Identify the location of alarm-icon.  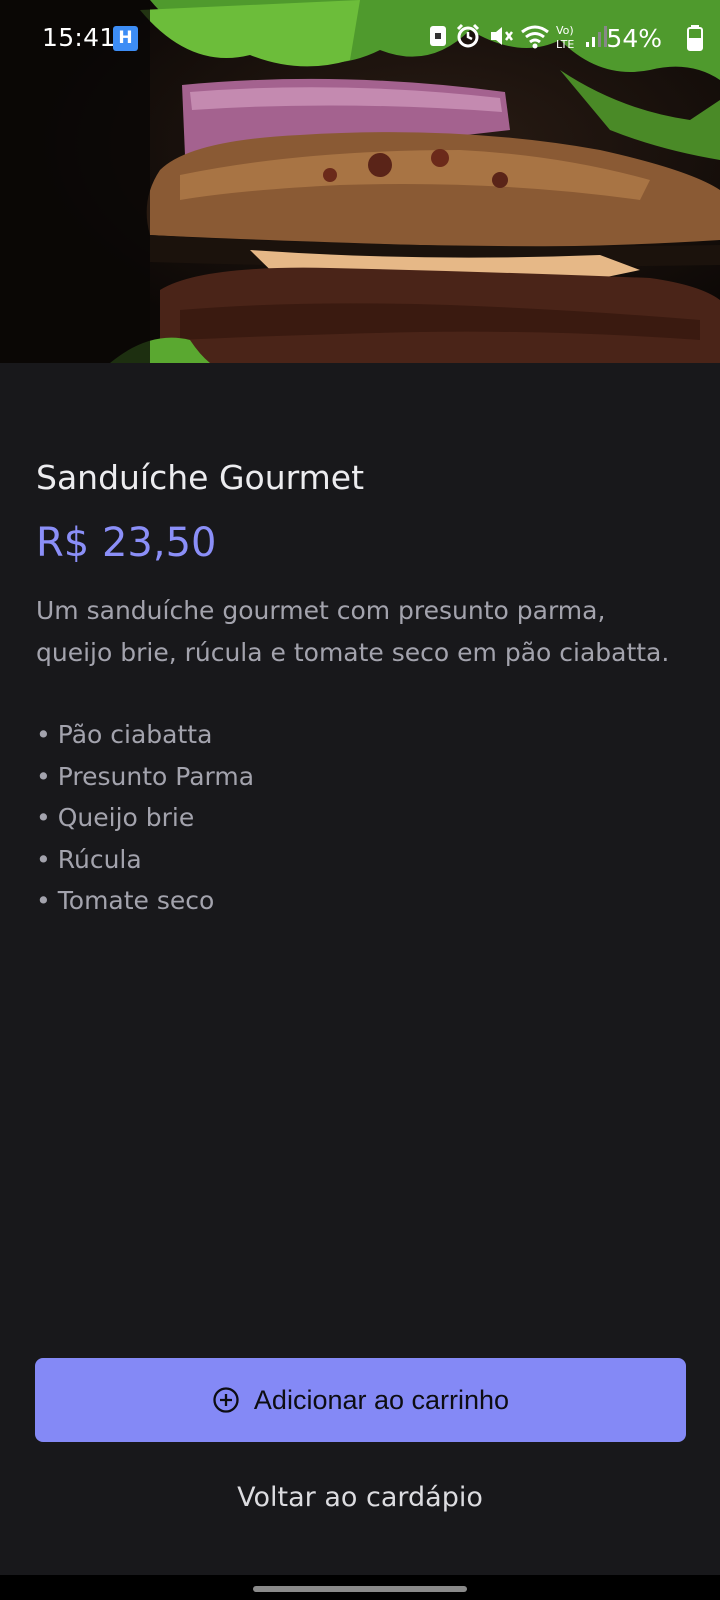
(468, 35).